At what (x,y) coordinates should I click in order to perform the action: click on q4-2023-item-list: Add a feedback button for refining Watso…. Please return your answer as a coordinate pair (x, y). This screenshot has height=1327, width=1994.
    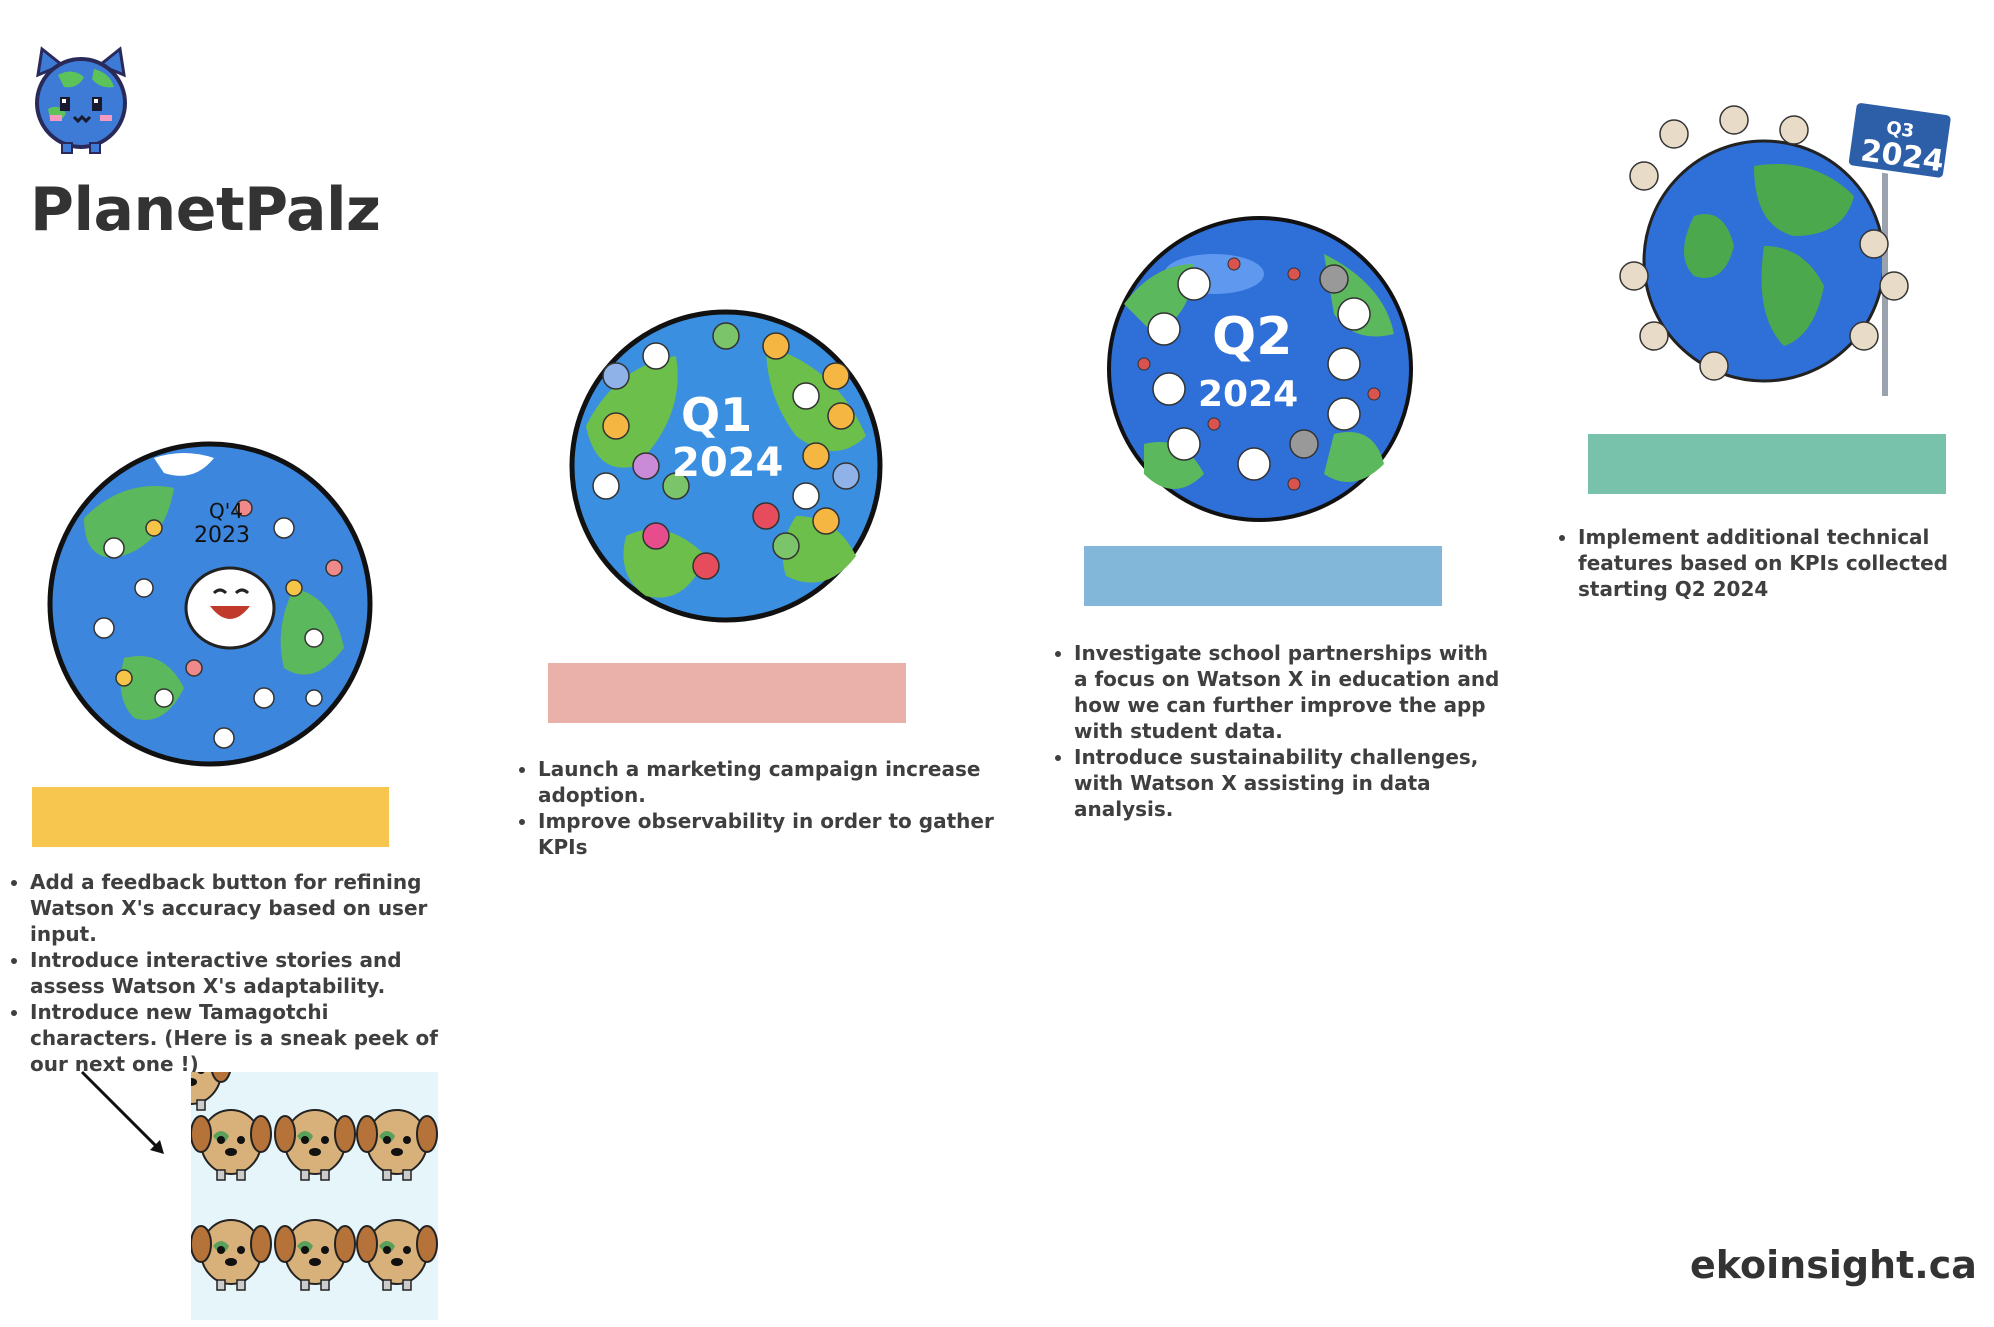
    Looking at the image, I should click on (234, 973).